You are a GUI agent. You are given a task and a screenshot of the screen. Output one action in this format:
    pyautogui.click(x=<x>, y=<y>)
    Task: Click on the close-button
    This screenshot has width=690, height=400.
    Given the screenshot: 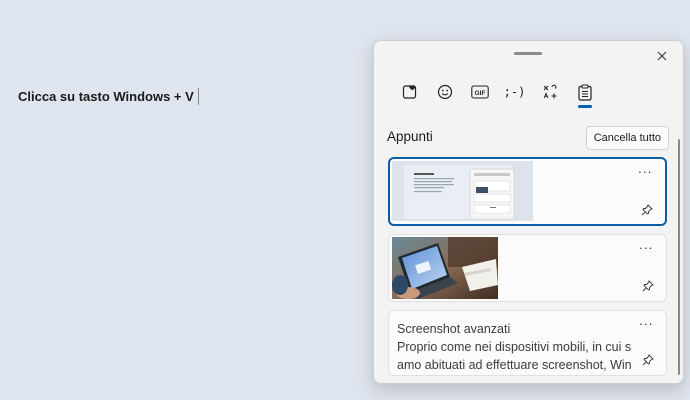 What is the action you would take?
    pyautogui.click(x=662, y=56)
    